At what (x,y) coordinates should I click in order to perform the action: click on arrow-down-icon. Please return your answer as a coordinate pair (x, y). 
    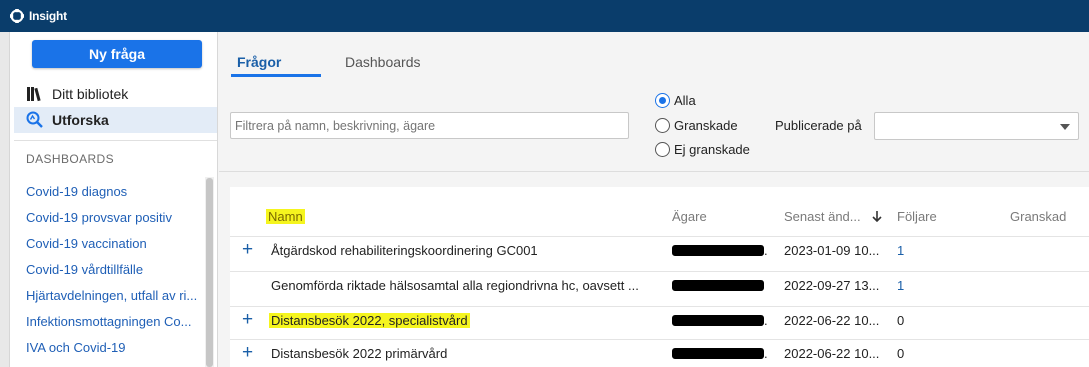
    Looking at the image, I should click on (877, 217).